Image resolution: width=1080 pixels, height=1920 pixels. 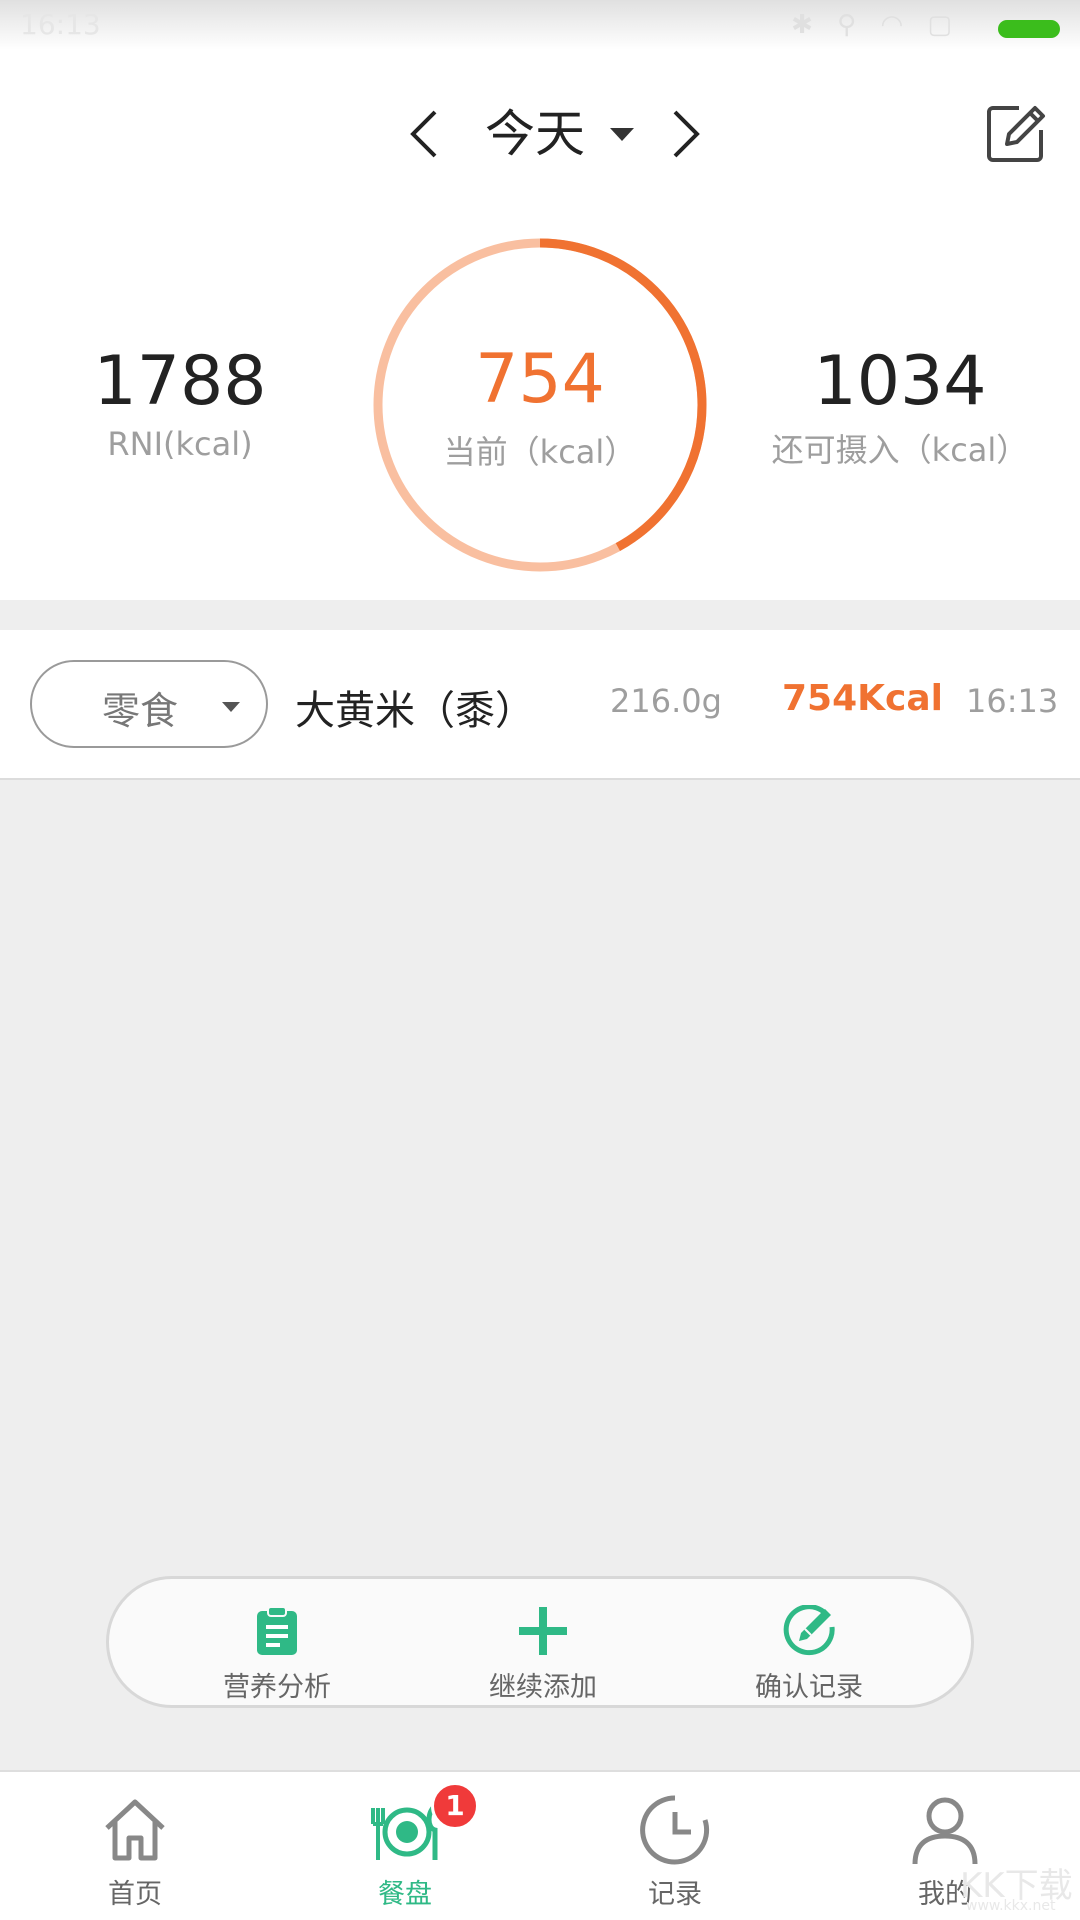 I want to click on meal-type-label: 零食, so click(x=140, y=711).